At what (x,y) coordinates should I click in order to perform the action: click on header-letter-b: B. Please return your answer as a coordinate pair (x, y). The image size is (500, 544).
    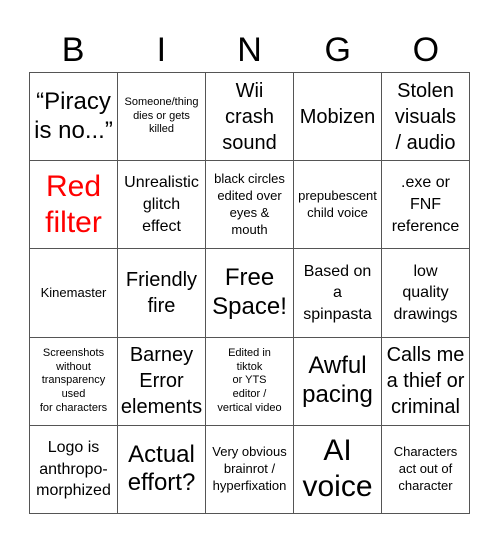
    Looking at the image, I should click on (73, 50).